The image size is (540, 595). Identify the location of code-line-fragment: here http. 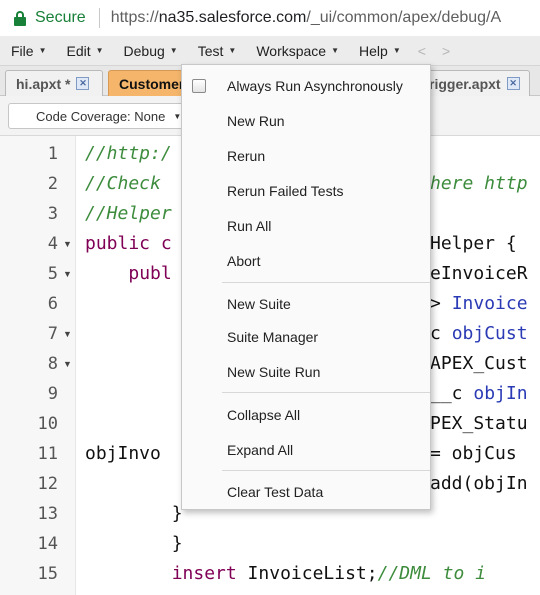
(479, 183).